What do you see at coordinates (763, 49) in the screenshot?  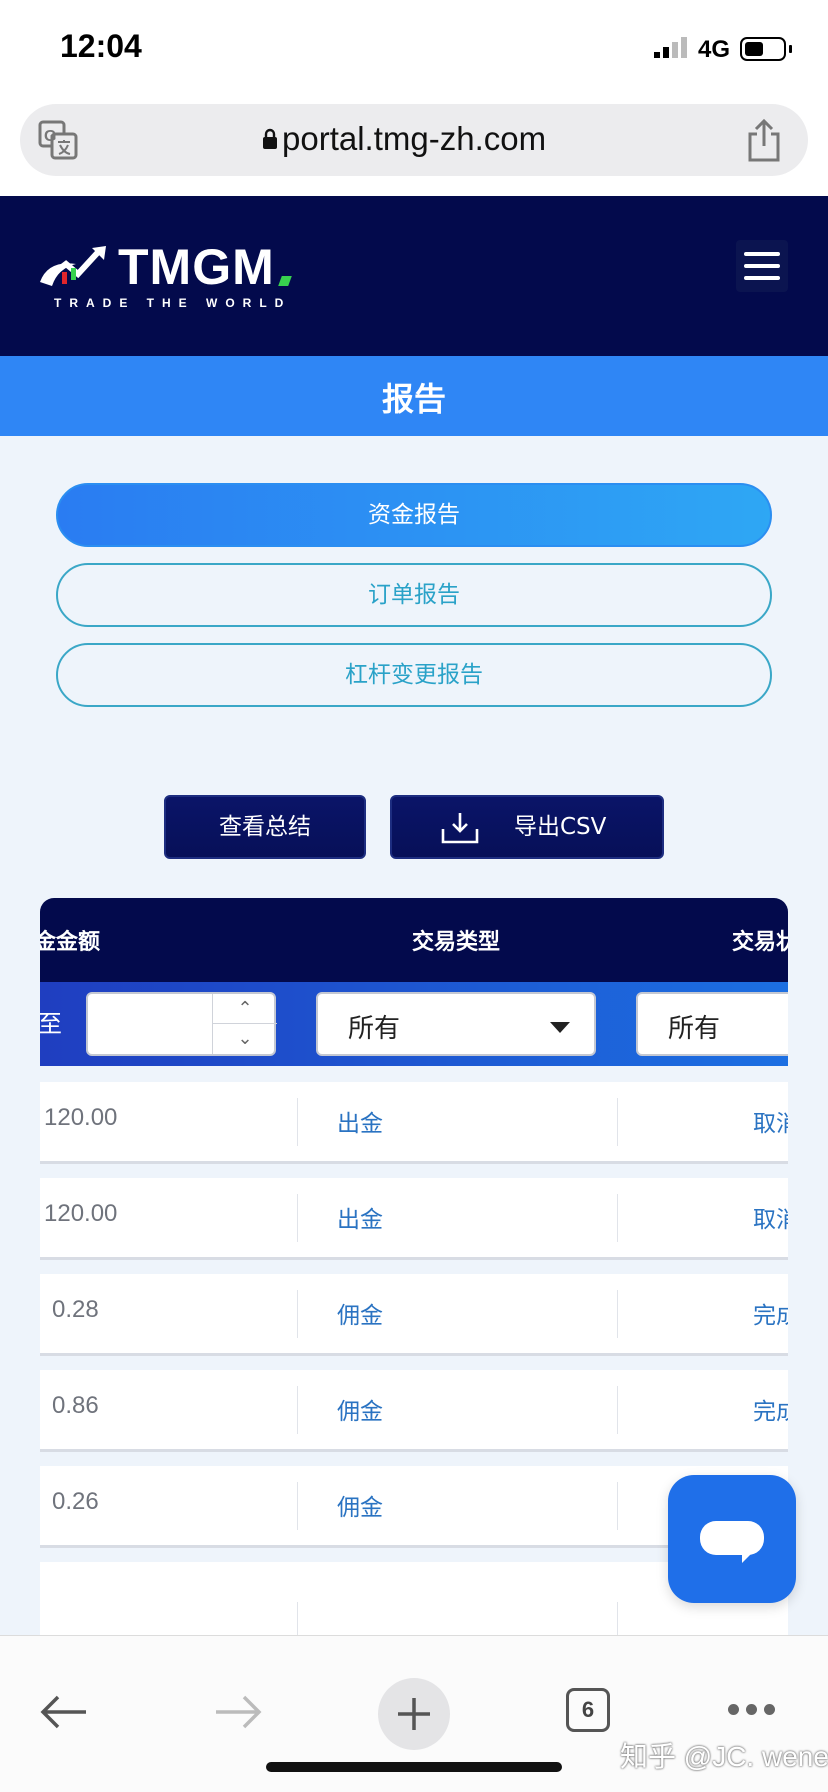 I see `battery-icon` at bounding box center [763, 49].